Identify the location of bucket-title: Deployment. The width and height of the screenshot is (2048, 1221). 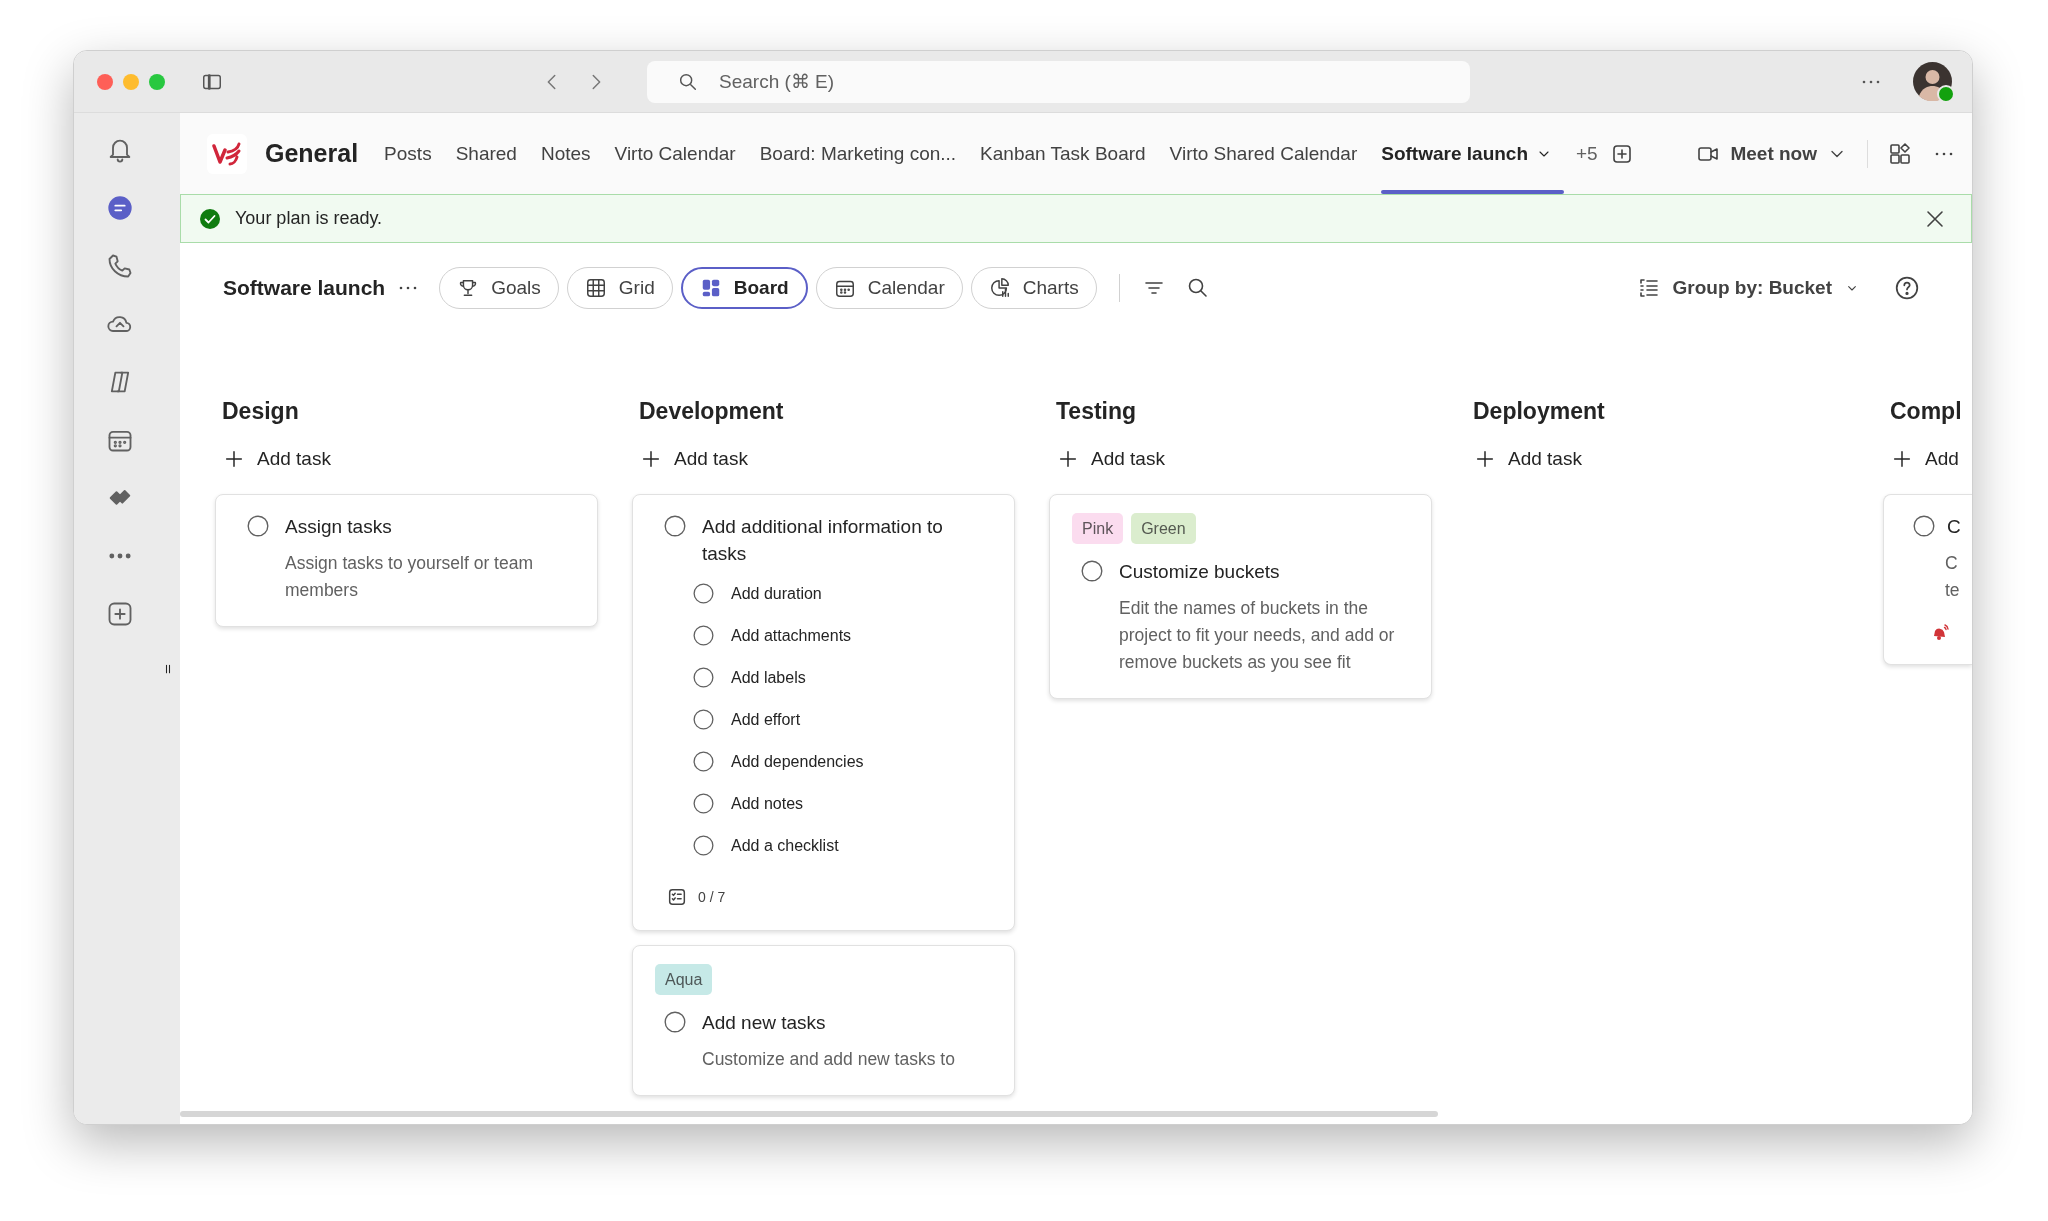
(1539, 411).